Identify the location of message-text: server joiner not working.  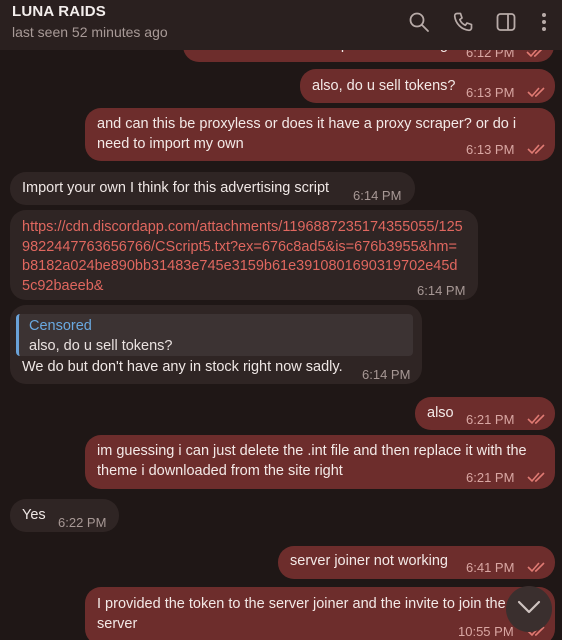
(369, 561).